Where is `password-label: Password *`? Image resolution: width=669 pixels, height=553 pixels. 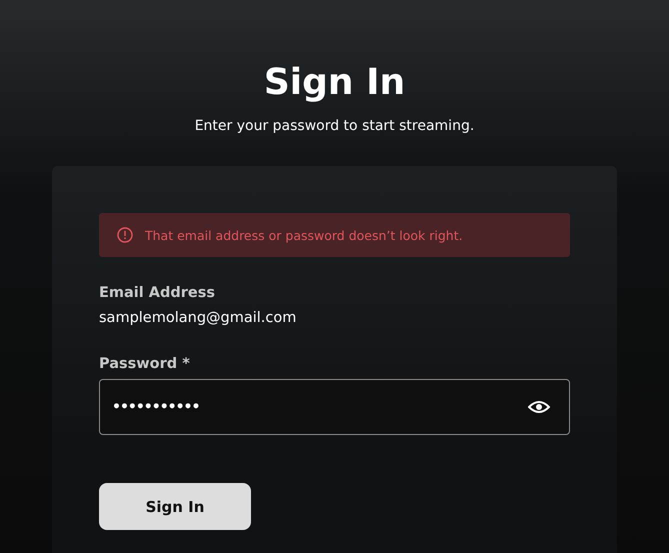 password-label: Password * is located at coordinates (145, 364).